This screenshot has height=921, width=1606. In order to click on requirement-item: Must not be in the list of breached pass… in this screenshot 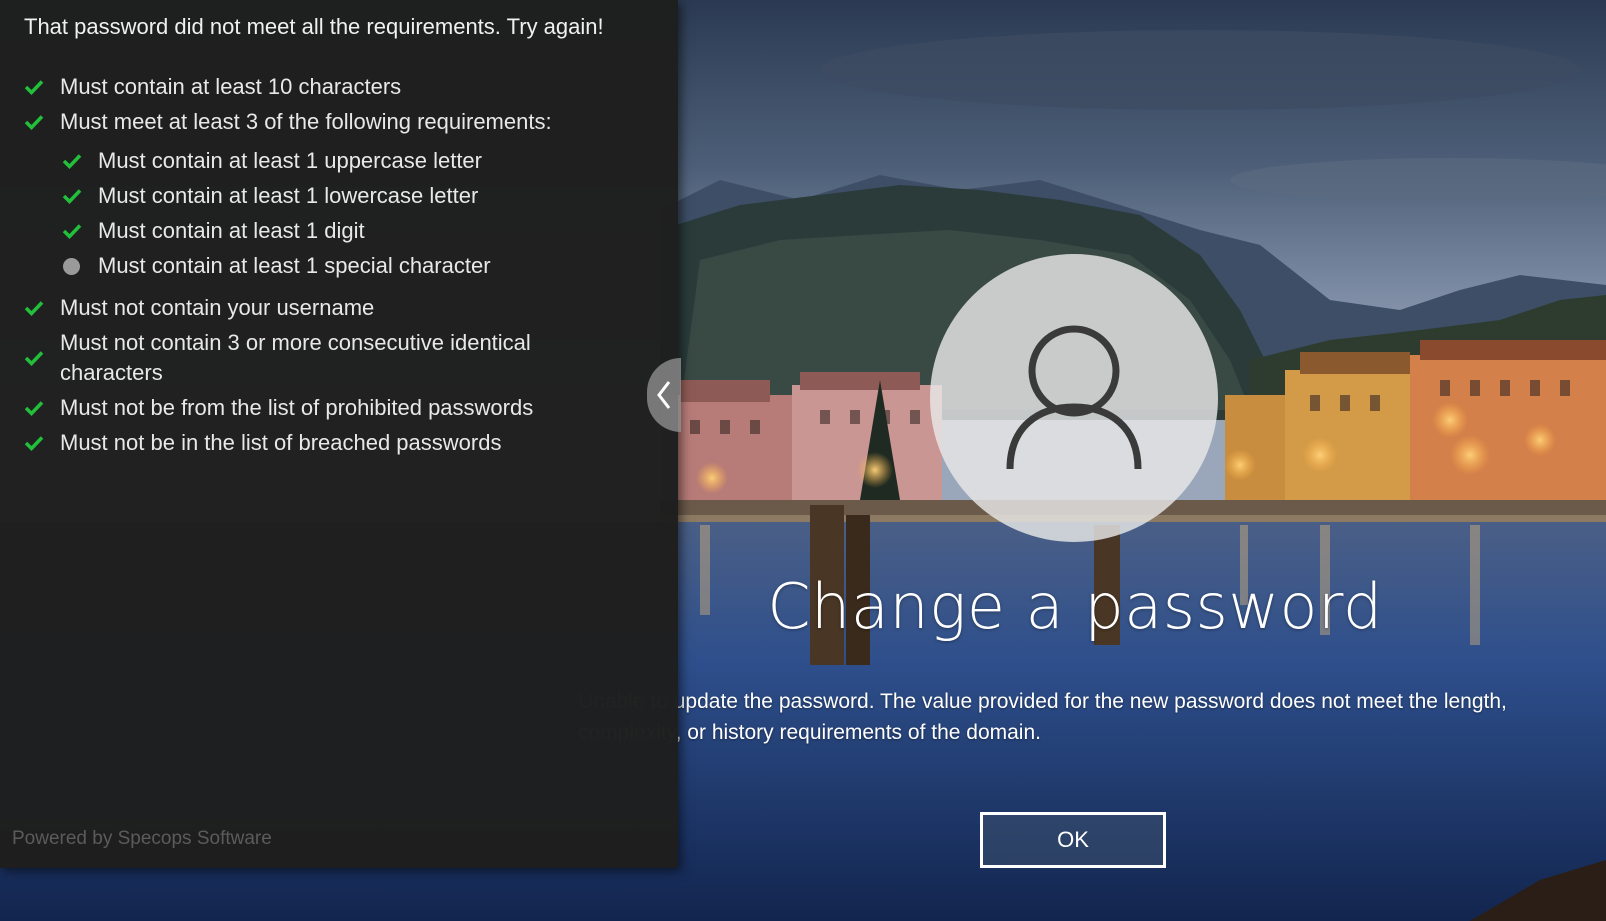, I will do `click(262, 443)`.